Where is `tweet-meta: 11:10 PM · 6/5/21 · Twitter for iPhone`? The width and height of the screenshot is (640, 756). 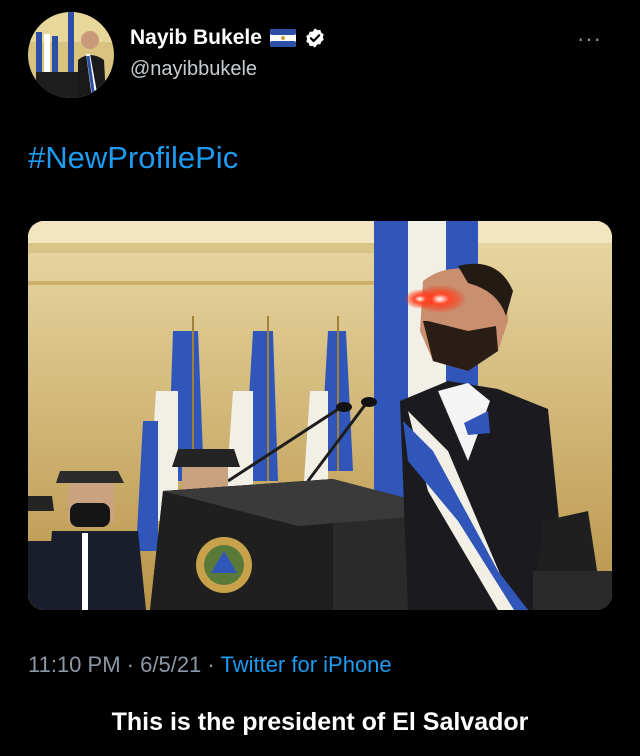
tweet-meta: 11:10 PM · 6/5/21 · Twitter for iPhone is located at coordinates (210, 665).